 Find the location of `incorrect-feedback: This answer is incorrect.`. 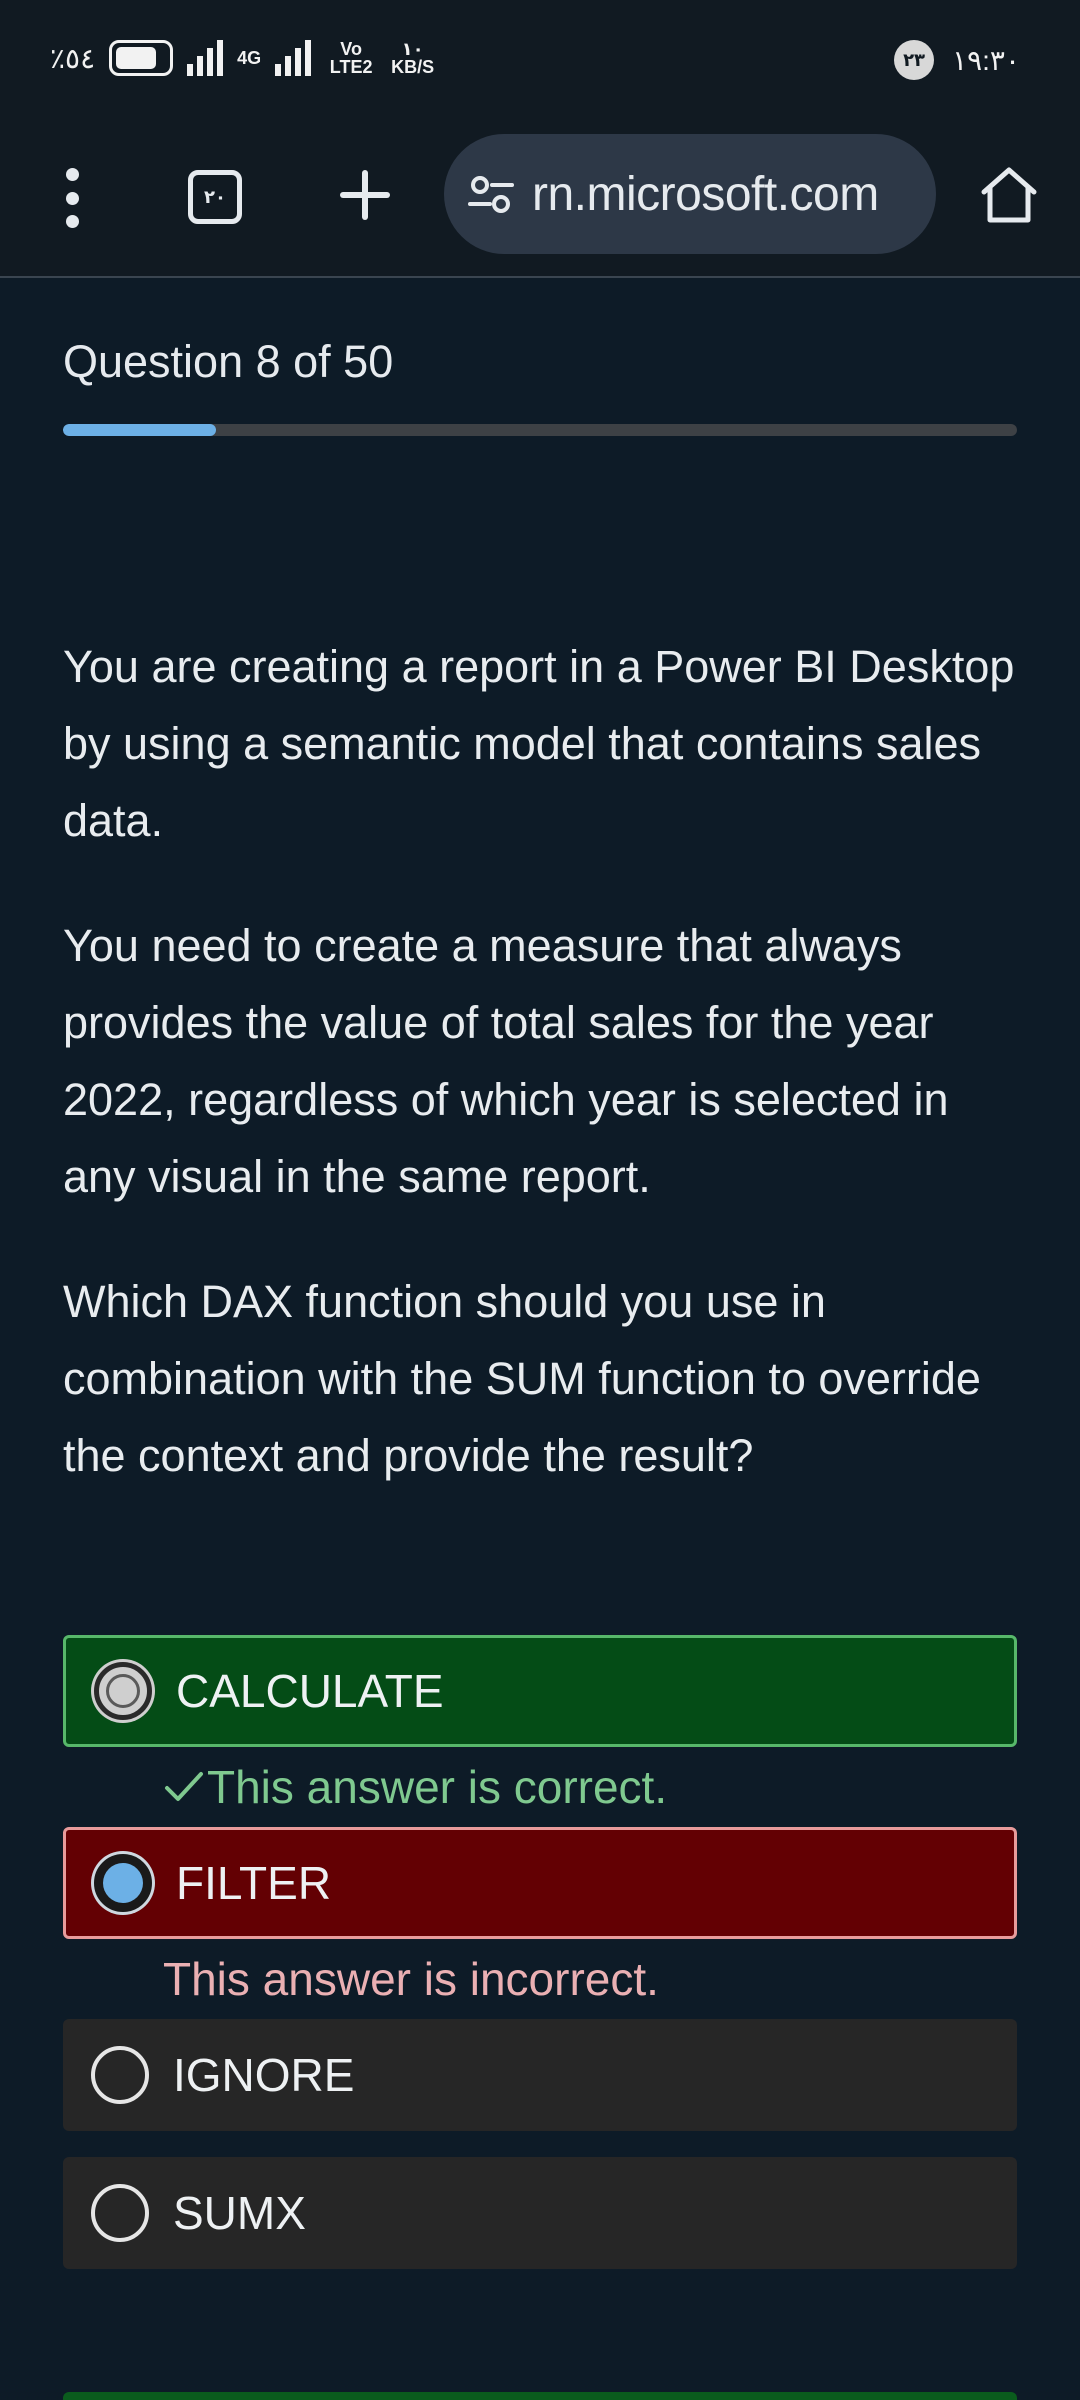

incorrect-feedback: This answer is incorrect. is located at coordinates (540, 1979).